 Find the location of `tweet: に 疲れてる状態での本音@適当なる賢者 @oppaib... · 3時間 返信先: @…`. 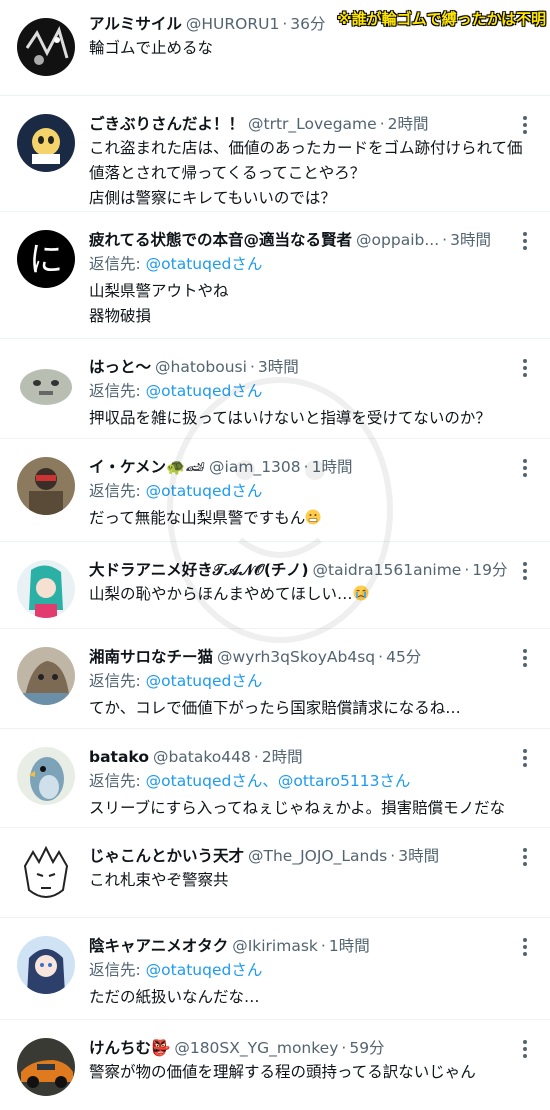

tweet: に 疲れてる状態での本音@適当なる賢者 @oppaib... · 3時間 返信先: @… is located at coordinates (275, 275).